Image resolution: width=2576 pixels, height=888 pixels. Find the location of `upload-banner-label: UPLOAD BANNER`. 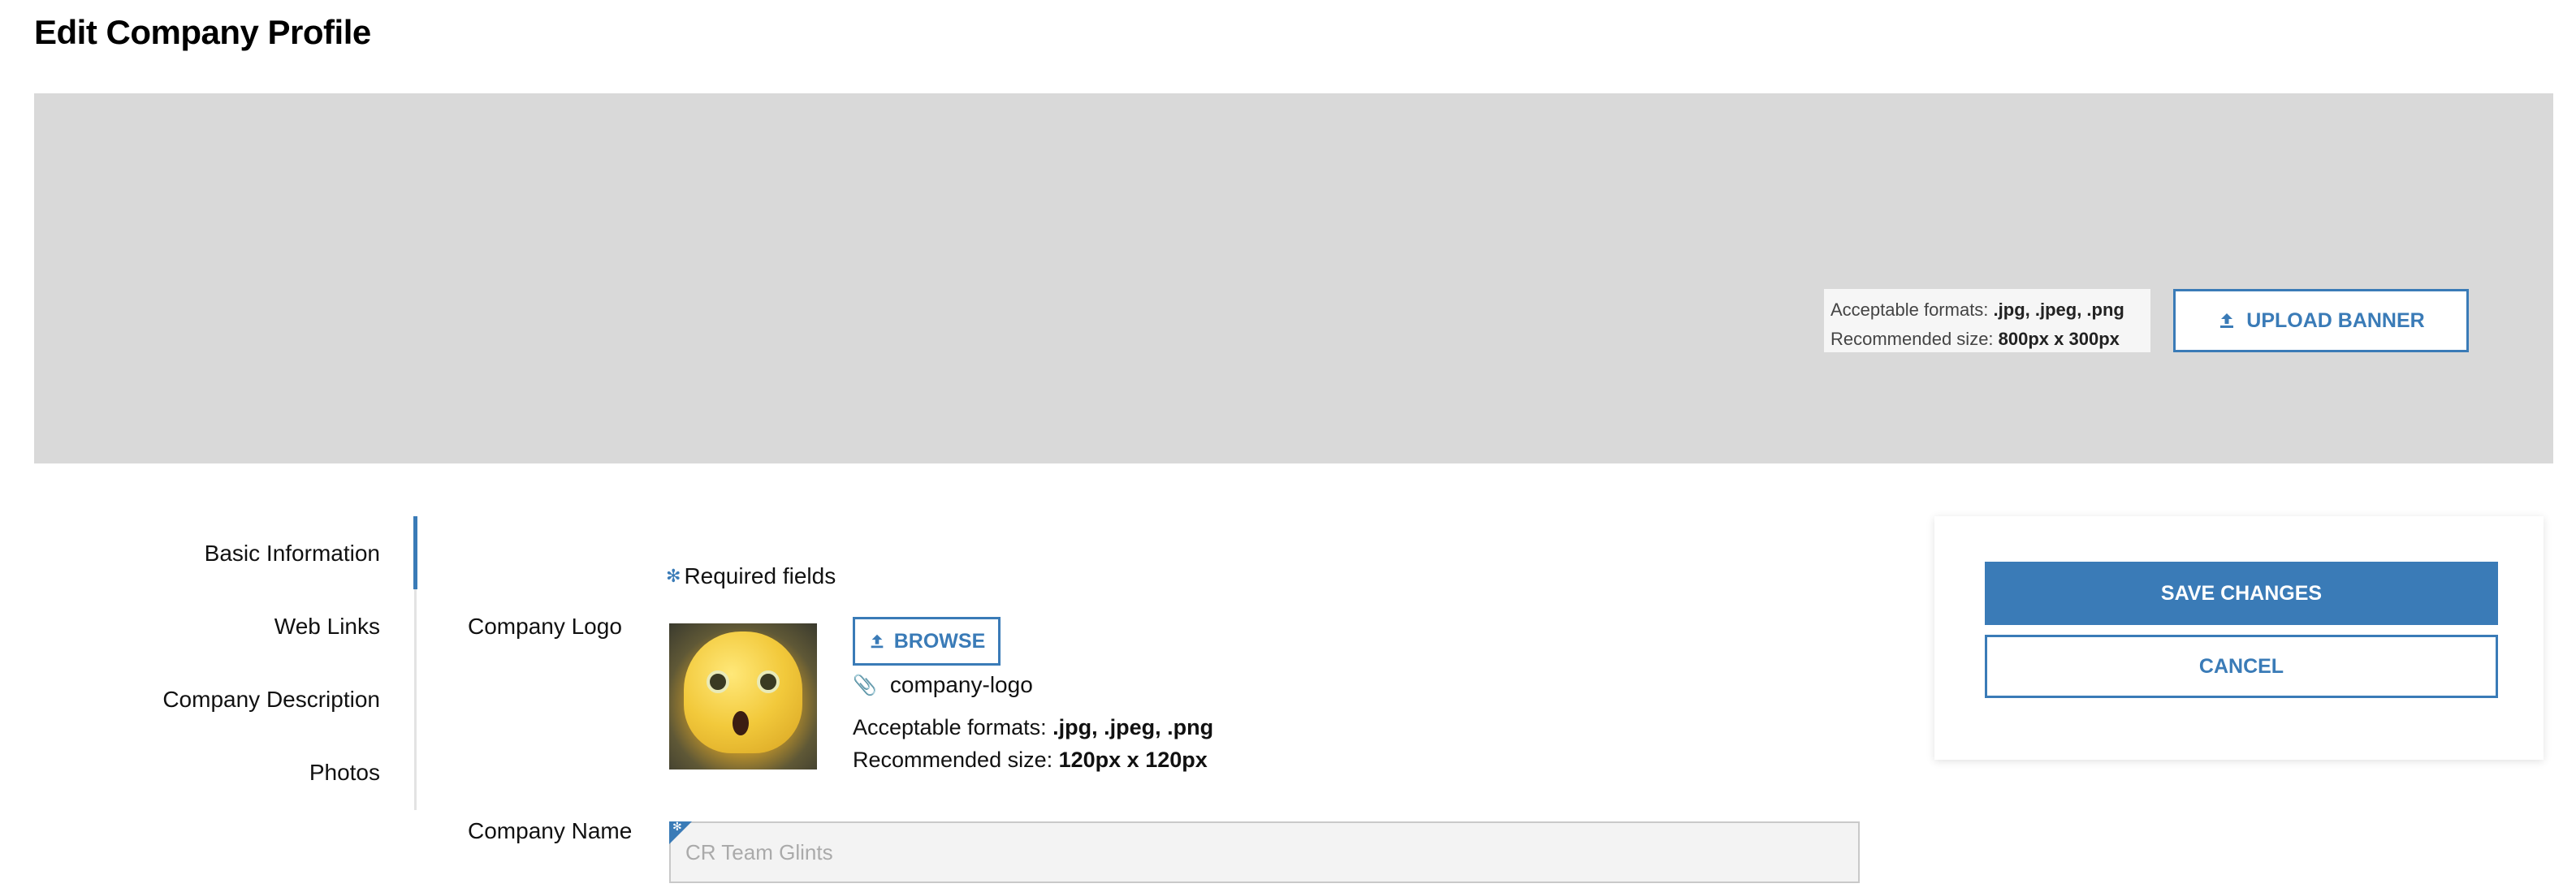

upload-banner-label: UPLOAD BANNER is located at coordinates (2336, 320).